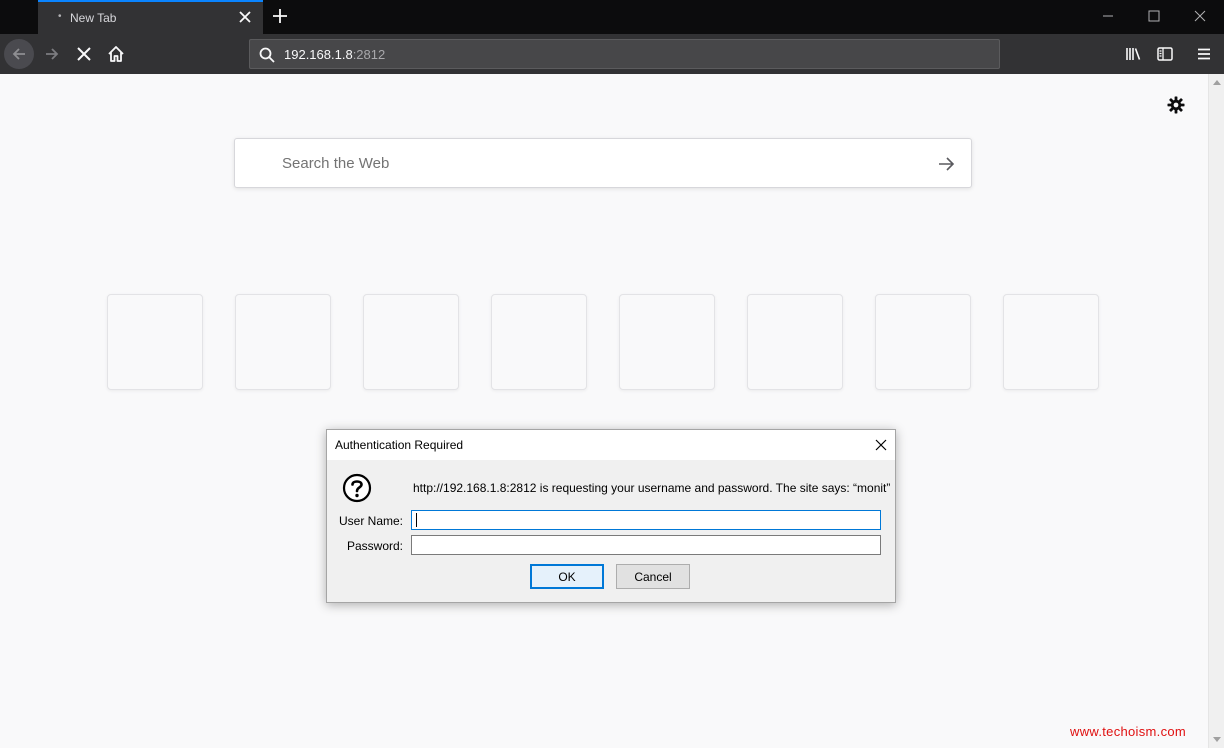 The width and height of the screenshot is (1224, 748). What do you see at coordinates (624, 54) in the screenshot?
I see `url-bar: 192.168.1.8:2812` at bounding box center [624, 54].